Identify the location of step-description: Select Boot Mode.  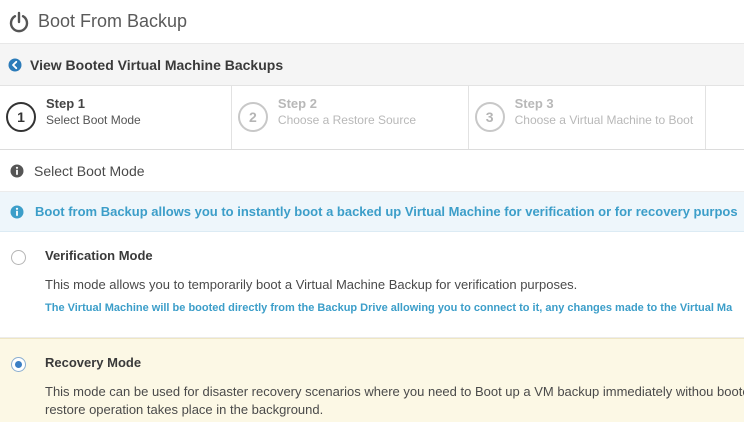
(93, 120).